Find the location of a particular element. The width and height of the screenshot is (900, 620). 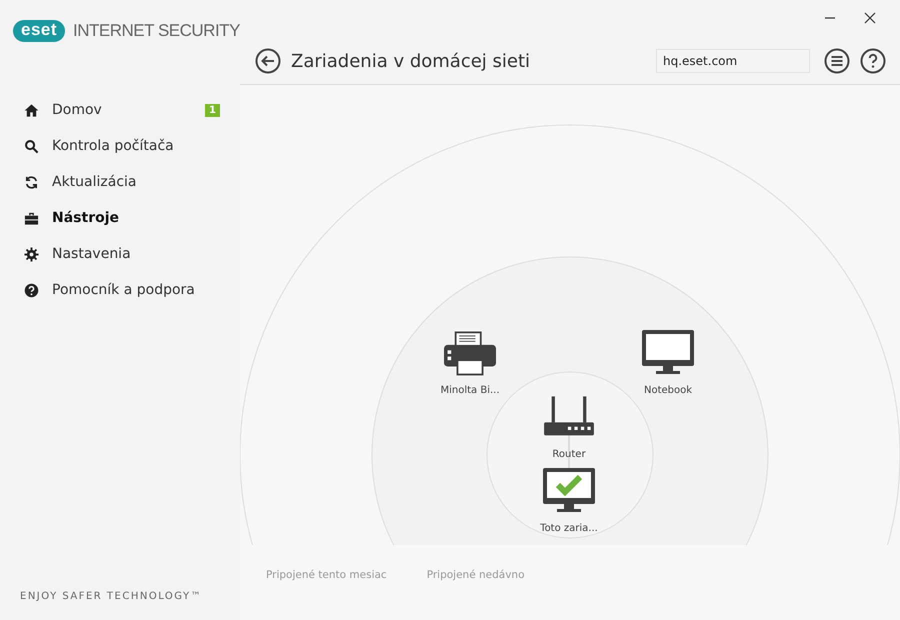

sidebar-item: Pomocník a podpora is located at coordinates (120, 290).